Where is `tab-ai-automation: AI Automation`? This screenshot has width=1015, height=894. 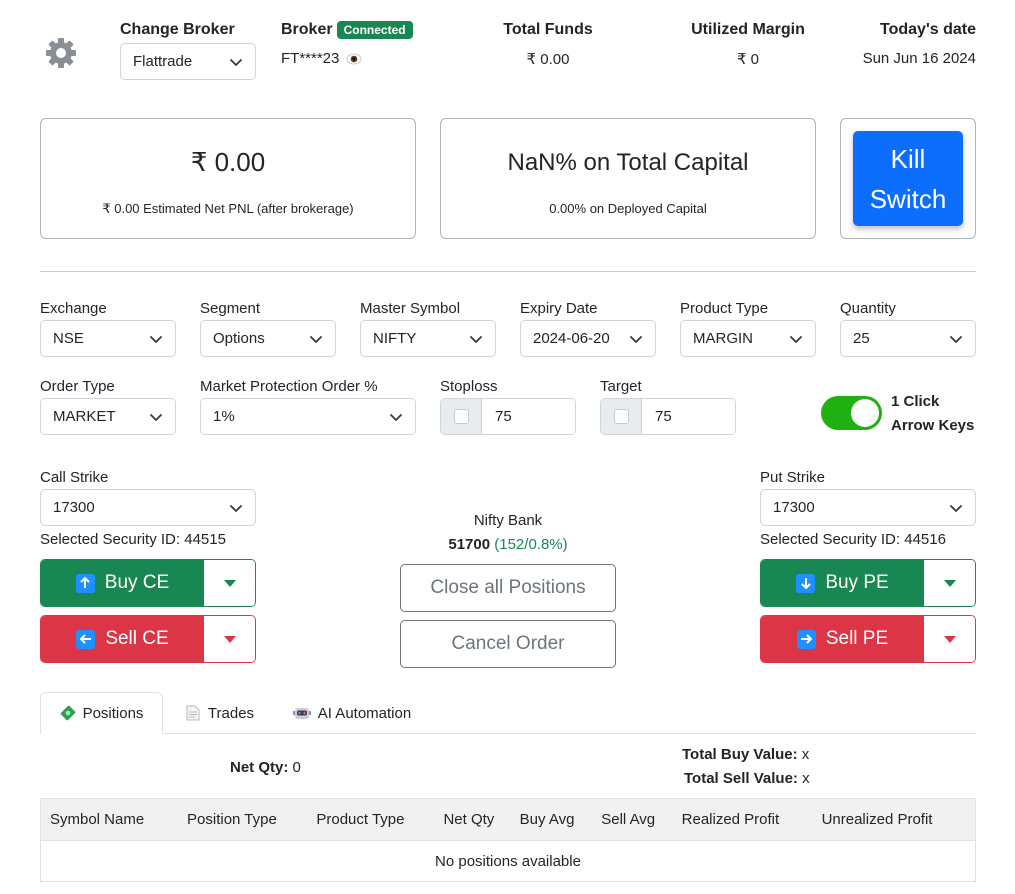
tab-ai-automation: AI Automation is located at coordinates (352, 713).